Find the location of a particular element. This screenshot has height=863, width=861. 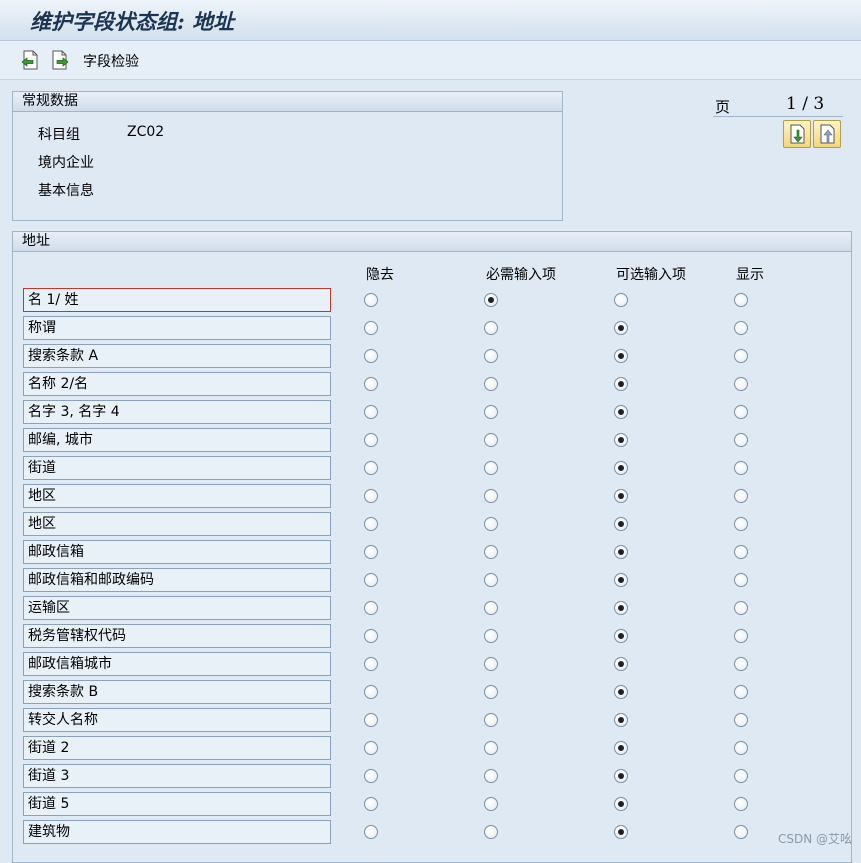

field-name-box: 街道 is located at coordinates (177, 468).